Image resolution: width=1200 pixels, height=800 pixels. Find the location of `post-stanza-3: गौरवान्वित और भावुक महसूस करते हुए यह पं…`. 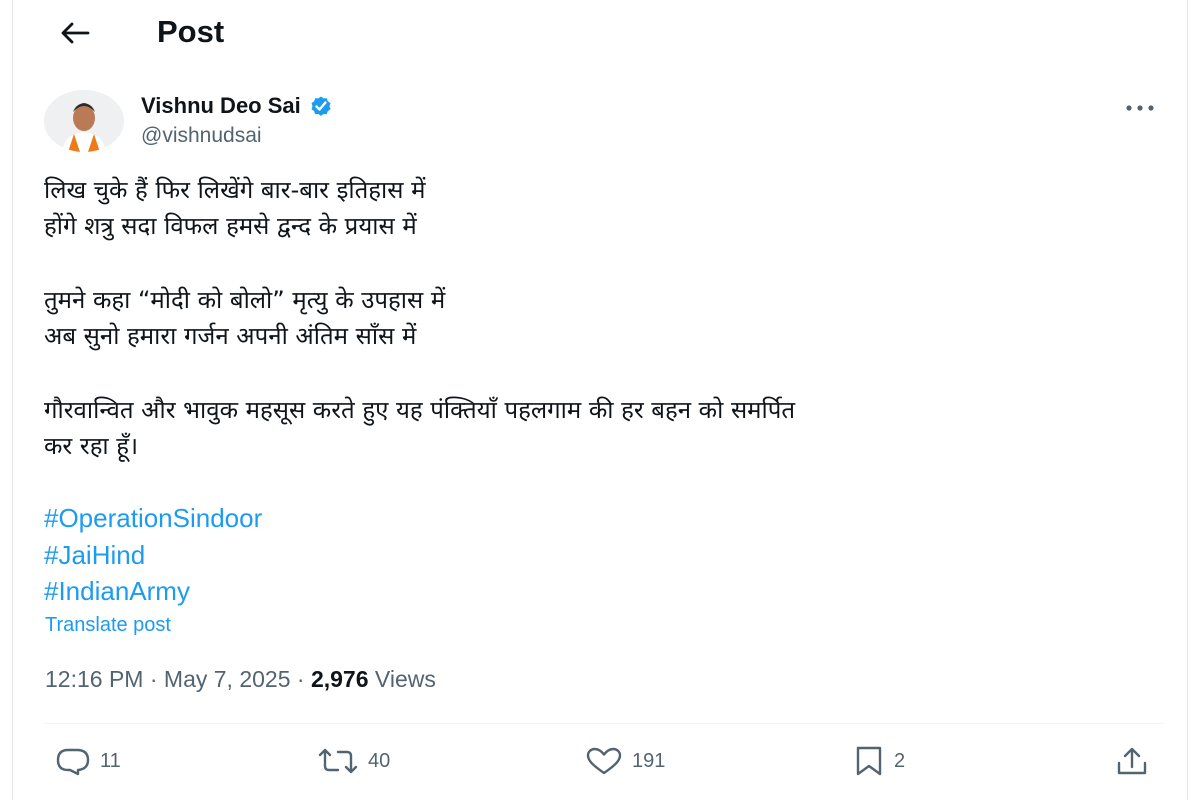

post-stanza-3: गौरवान्वित और भावुक महसूस करते हुए यह पं… is located at coordinates (604, 428).